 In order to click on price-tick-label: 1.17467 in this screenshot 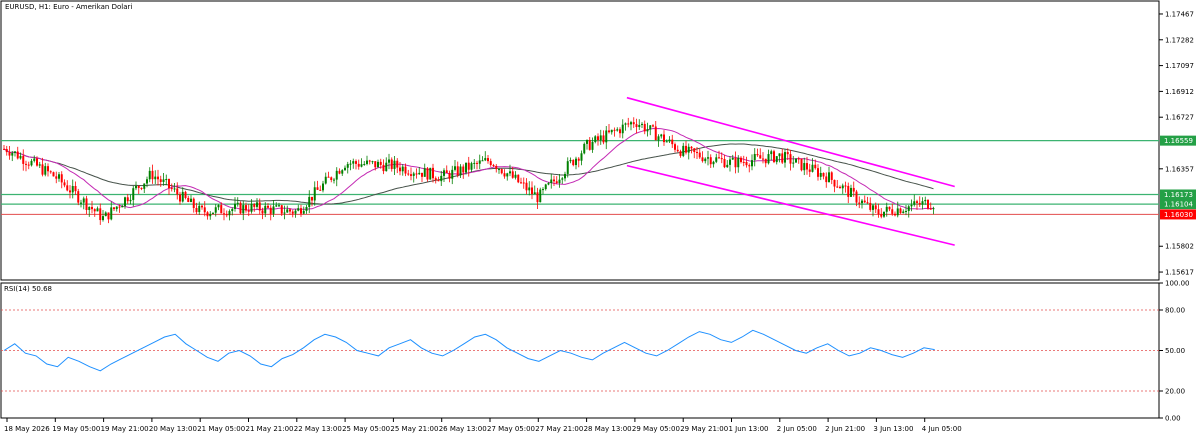, I will do `click(1179, 14)`.